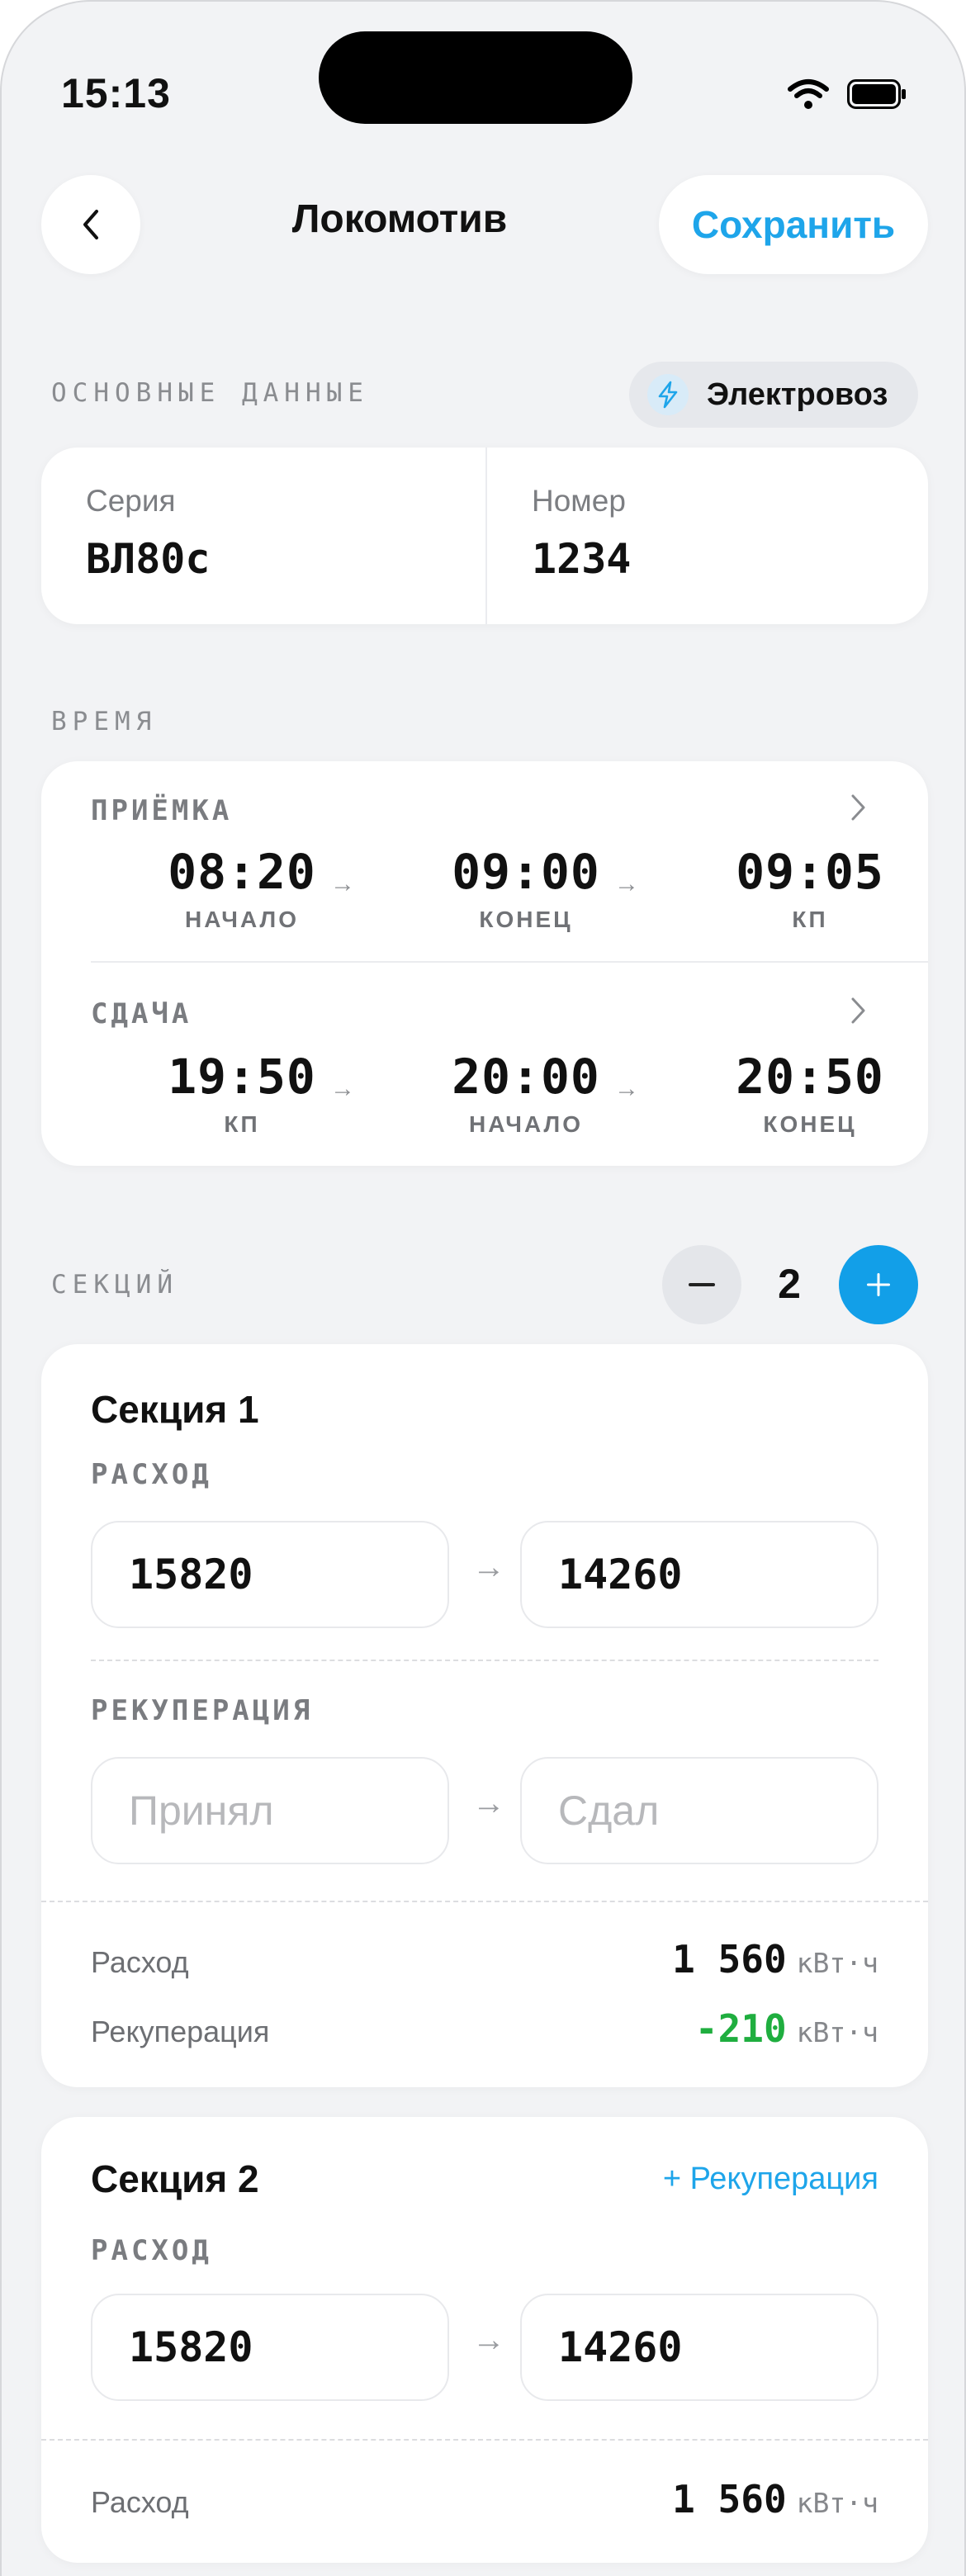 This screenshot has width=966, height=2576. What do you see at coordinates (789, 1284) in the screenshot?
I see `sections-count: 2` at bounding box center [789, 1284].